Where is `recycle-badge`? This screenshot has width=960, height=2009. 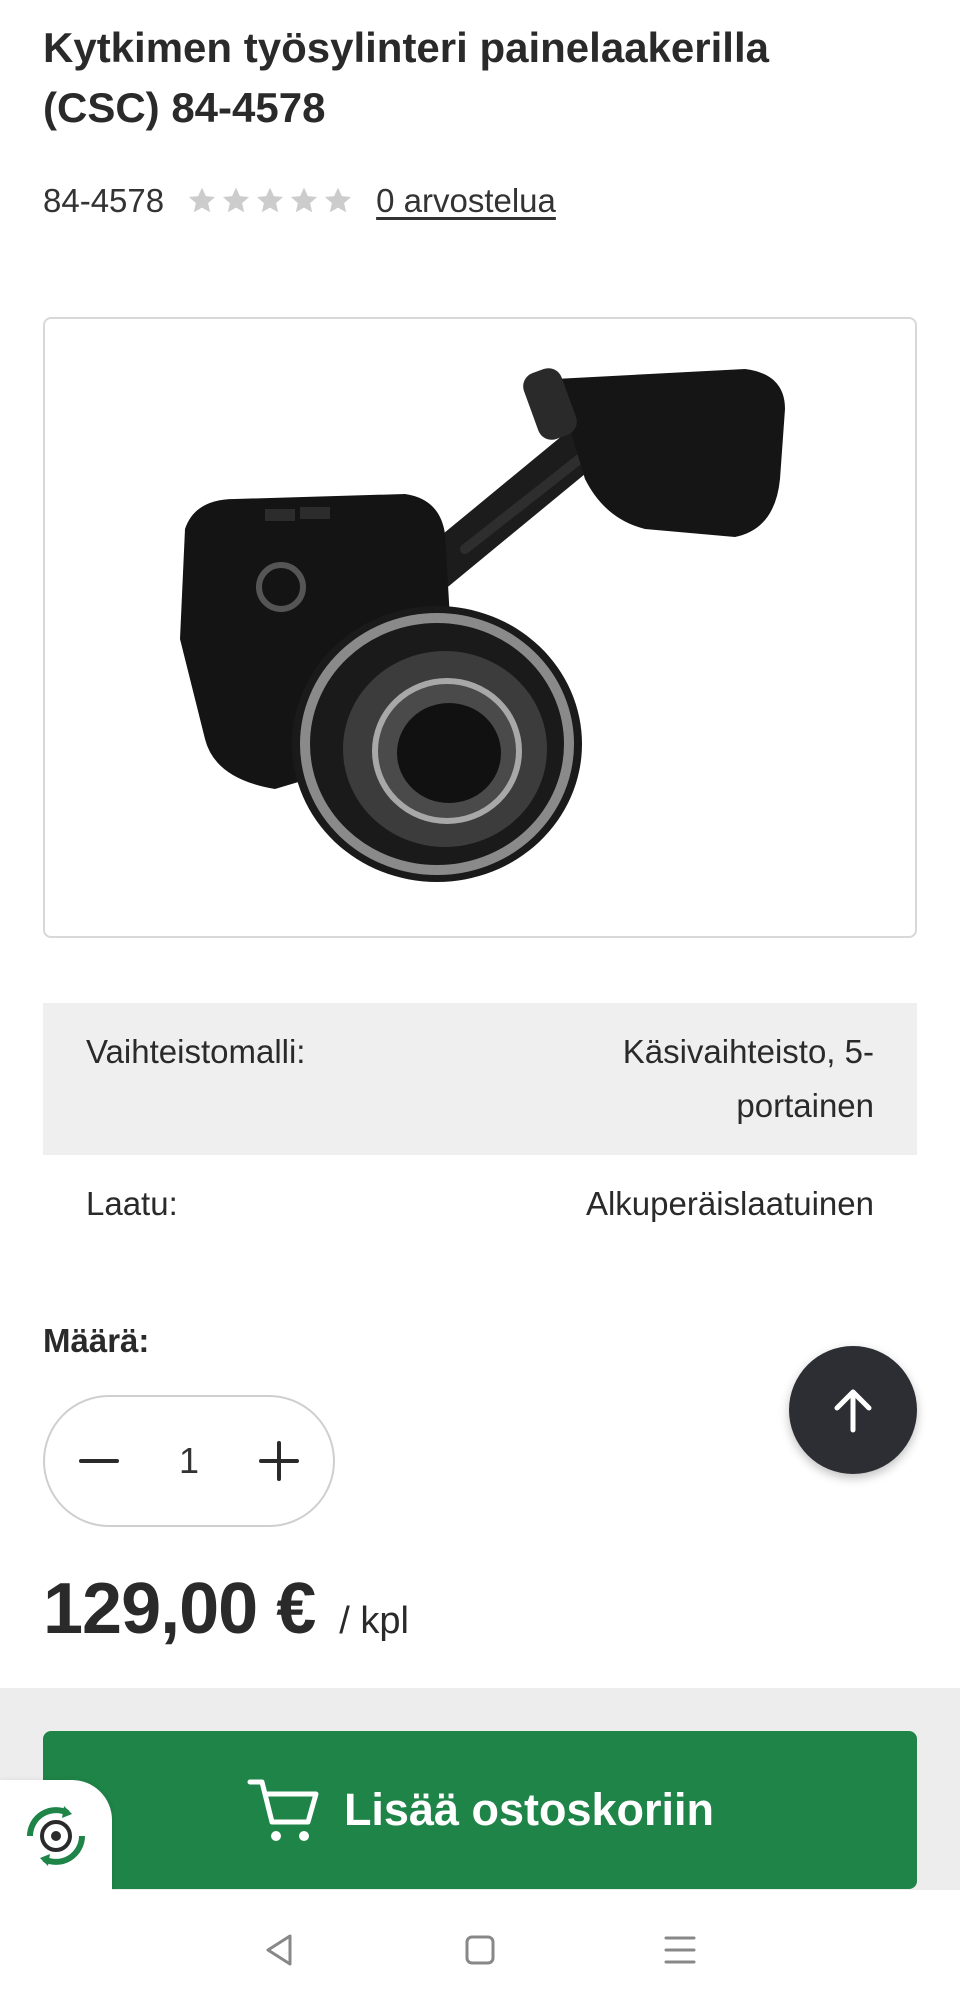
recycle-badge is located at coordinates (56, 1836).